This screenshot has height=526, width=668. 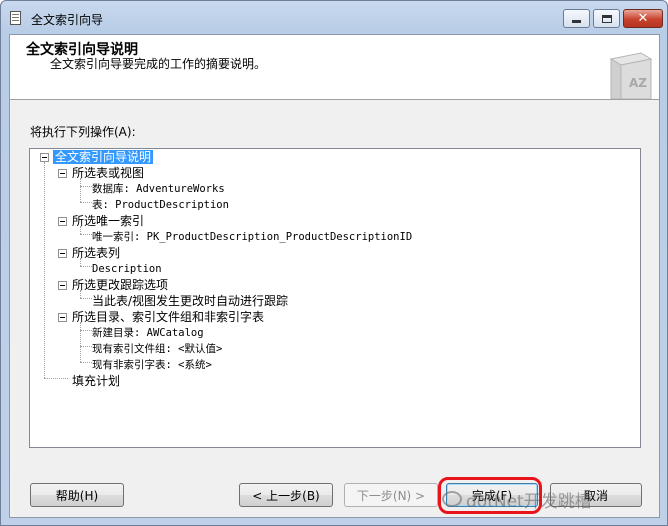 What do you see at coordinates (160, 205) in the screenshot?
I see `tree-item-table: 表: ProductDescription` at bounding box center [160, 205].